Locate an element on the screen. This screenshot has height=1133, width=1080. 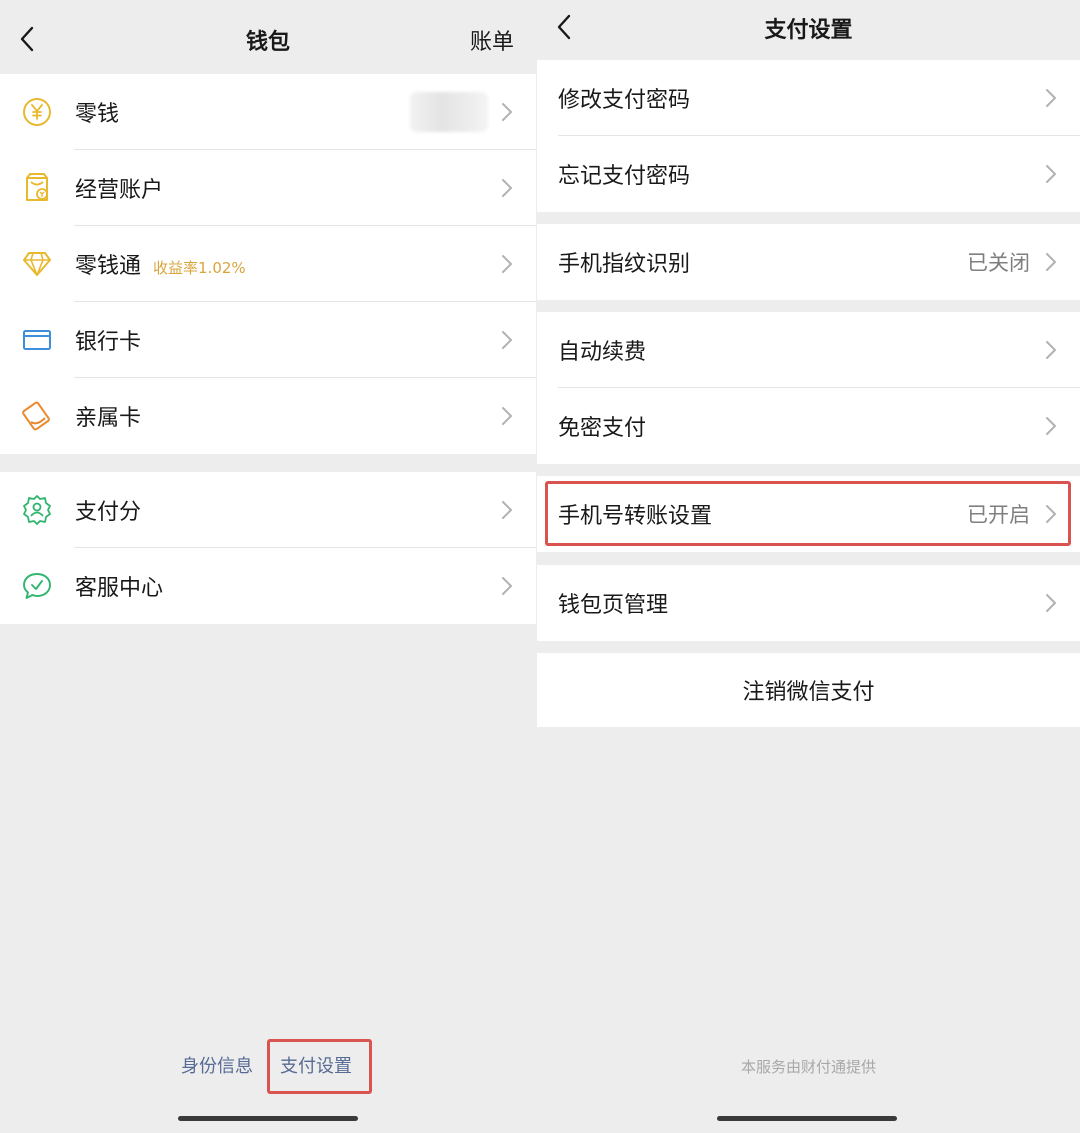
settings-group-payments: 自动续费 免密支付 is located at coordinates (808, 388).